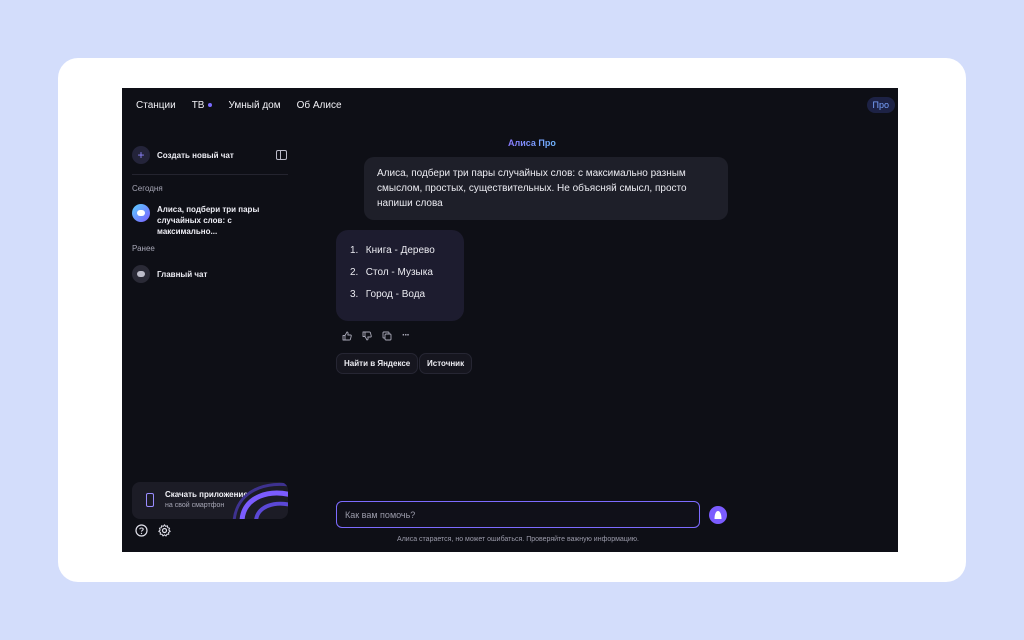  Describe the element at coordinates (147, 188) in the screenshot. I see `section-label-today: Сегодня` at that location.